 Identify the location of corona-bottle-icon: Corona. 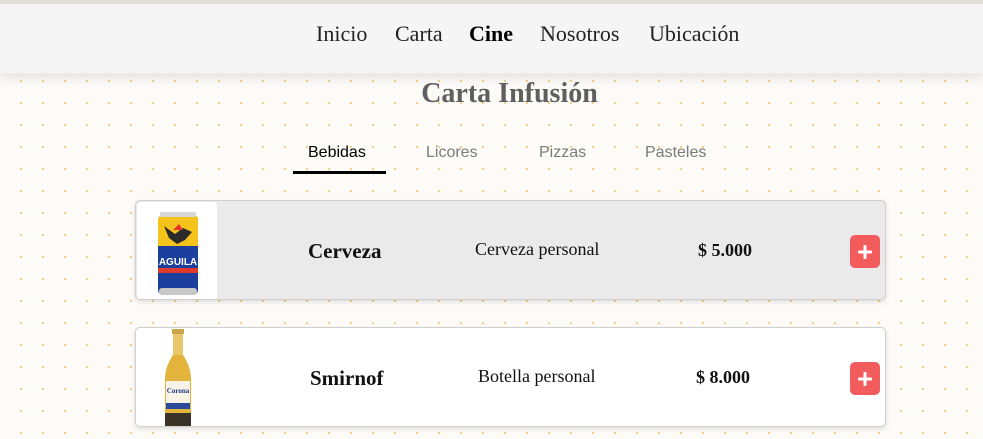
(178, 377).